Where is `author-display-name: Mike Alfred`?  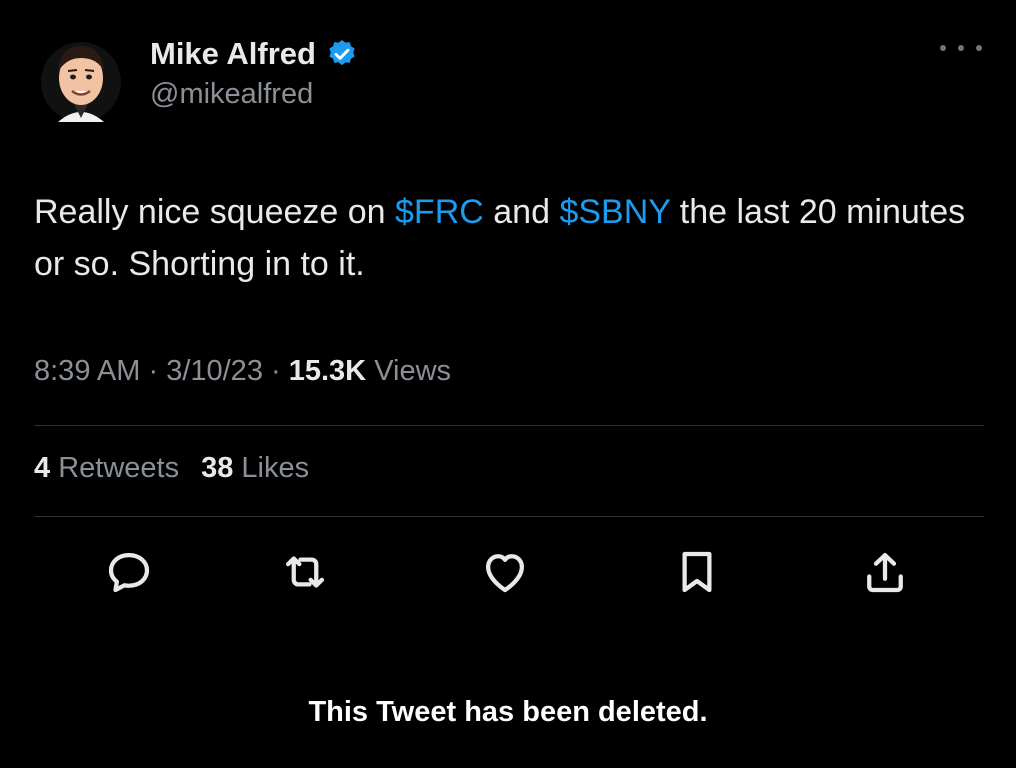 author-display-name: Mike Alfred is located at coordinates (233, 54).